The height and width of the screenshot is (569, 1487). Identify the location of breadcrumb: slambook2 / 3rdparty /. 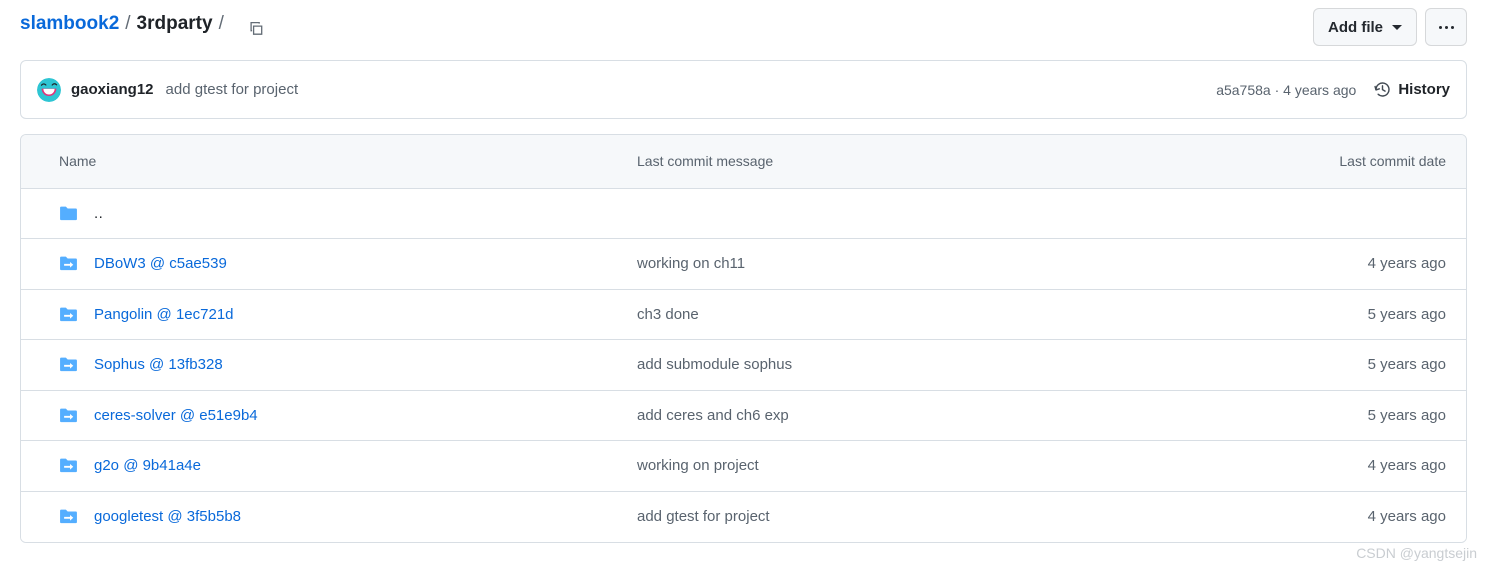
(145, 27).